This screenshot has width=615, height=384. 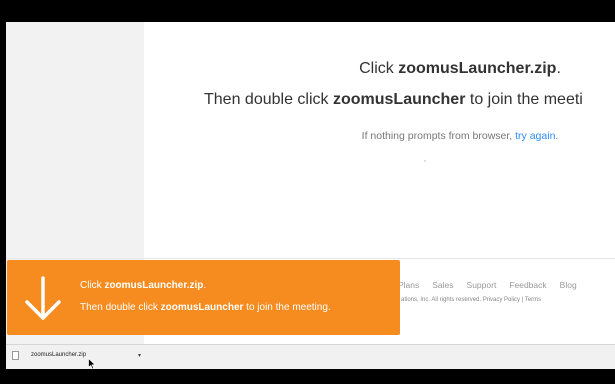 I want to click on footer-link-support: Support, so click(x=482, y=285).